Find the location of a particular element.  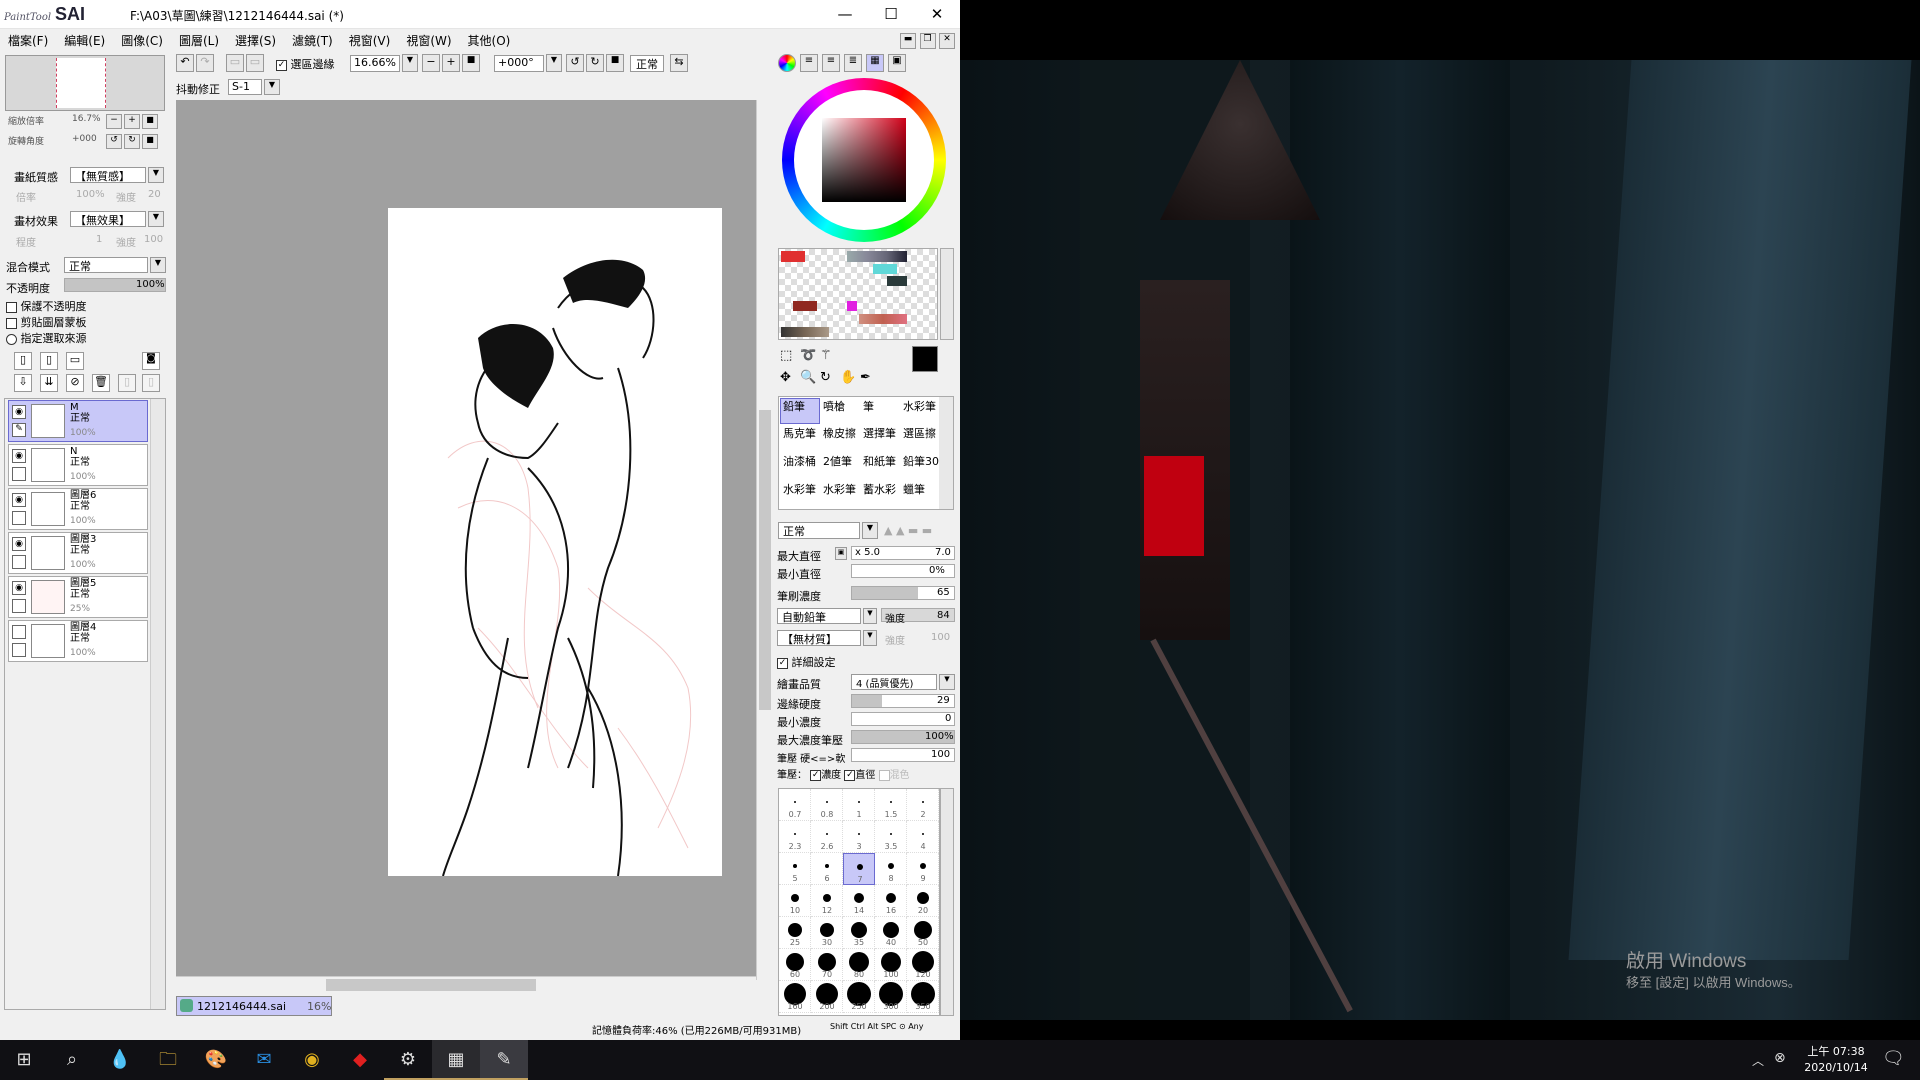

paper-texture-dropdown-icon: ▼ is located at coordinates (156, 175).